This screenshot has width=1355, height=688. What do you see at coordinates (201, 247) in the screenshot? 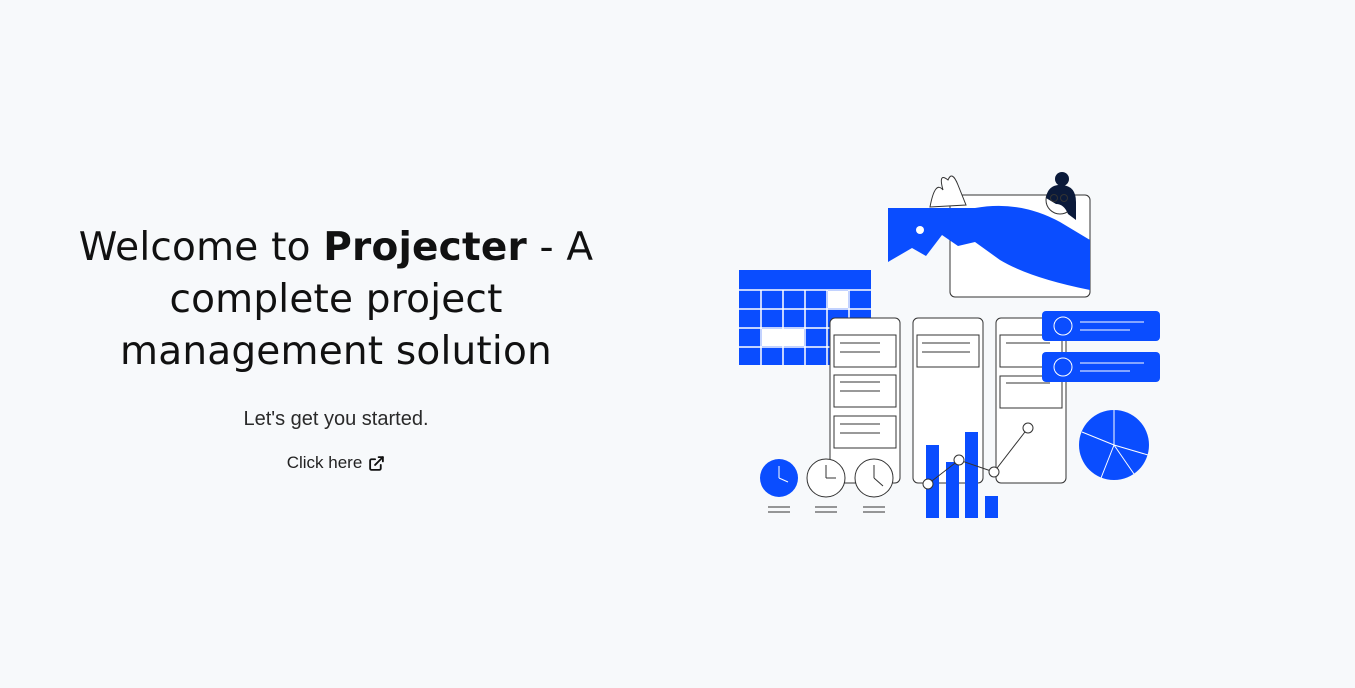
I see `title-prefix: Welcome to` at bounding box center [201, 247].